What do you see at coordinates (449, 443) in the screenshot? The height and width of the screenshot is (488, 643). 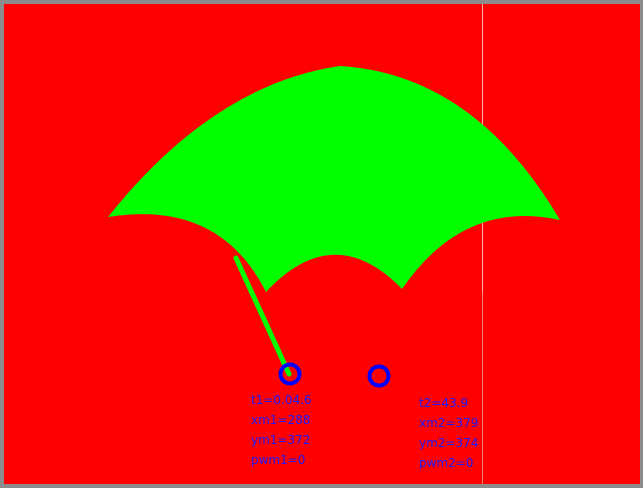 I see `ym2-value: ym2=374` at bounding box center [449, 443].